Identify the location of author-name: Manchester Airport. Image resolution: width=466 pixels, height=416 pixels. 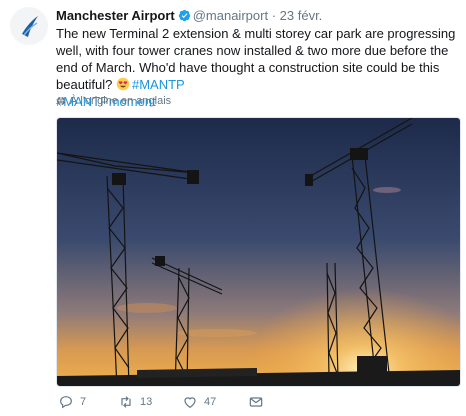
(115, 15).